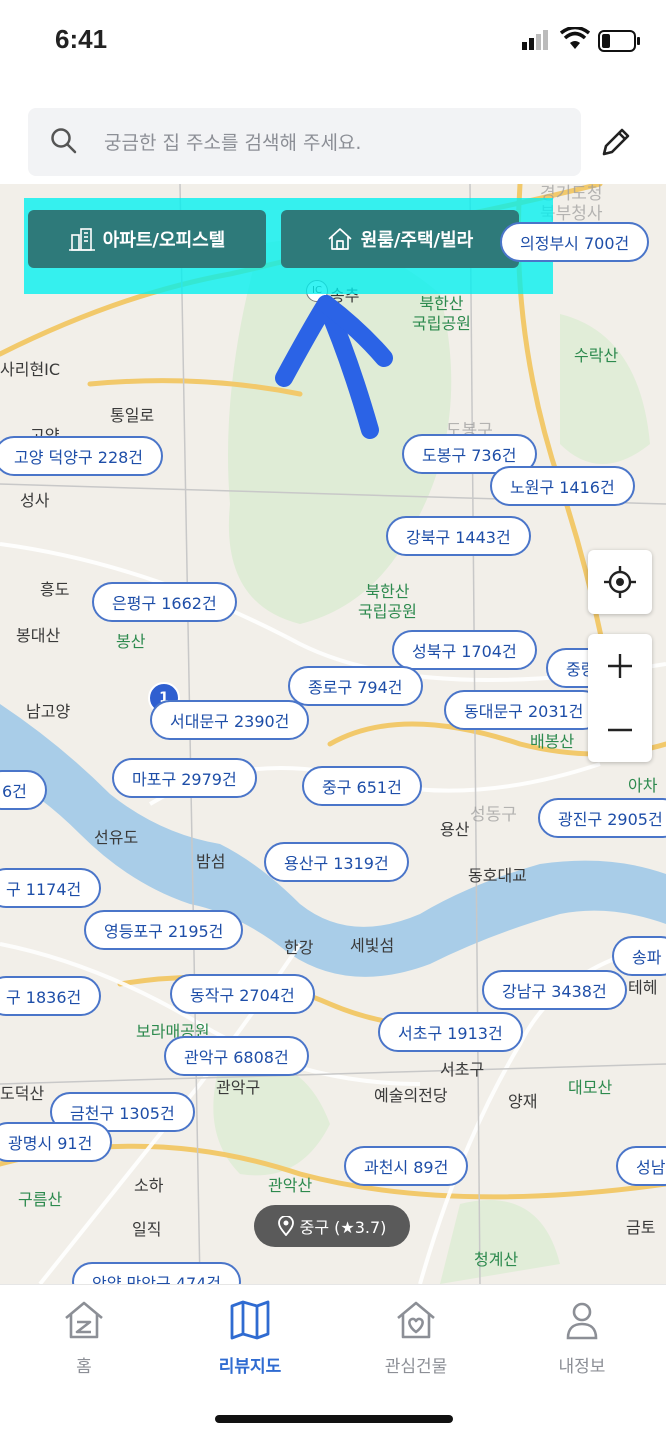 Image resolution: width=666 pixels, height=1441 pixels. I want to click on zoom-in-button, so click(620, 666).